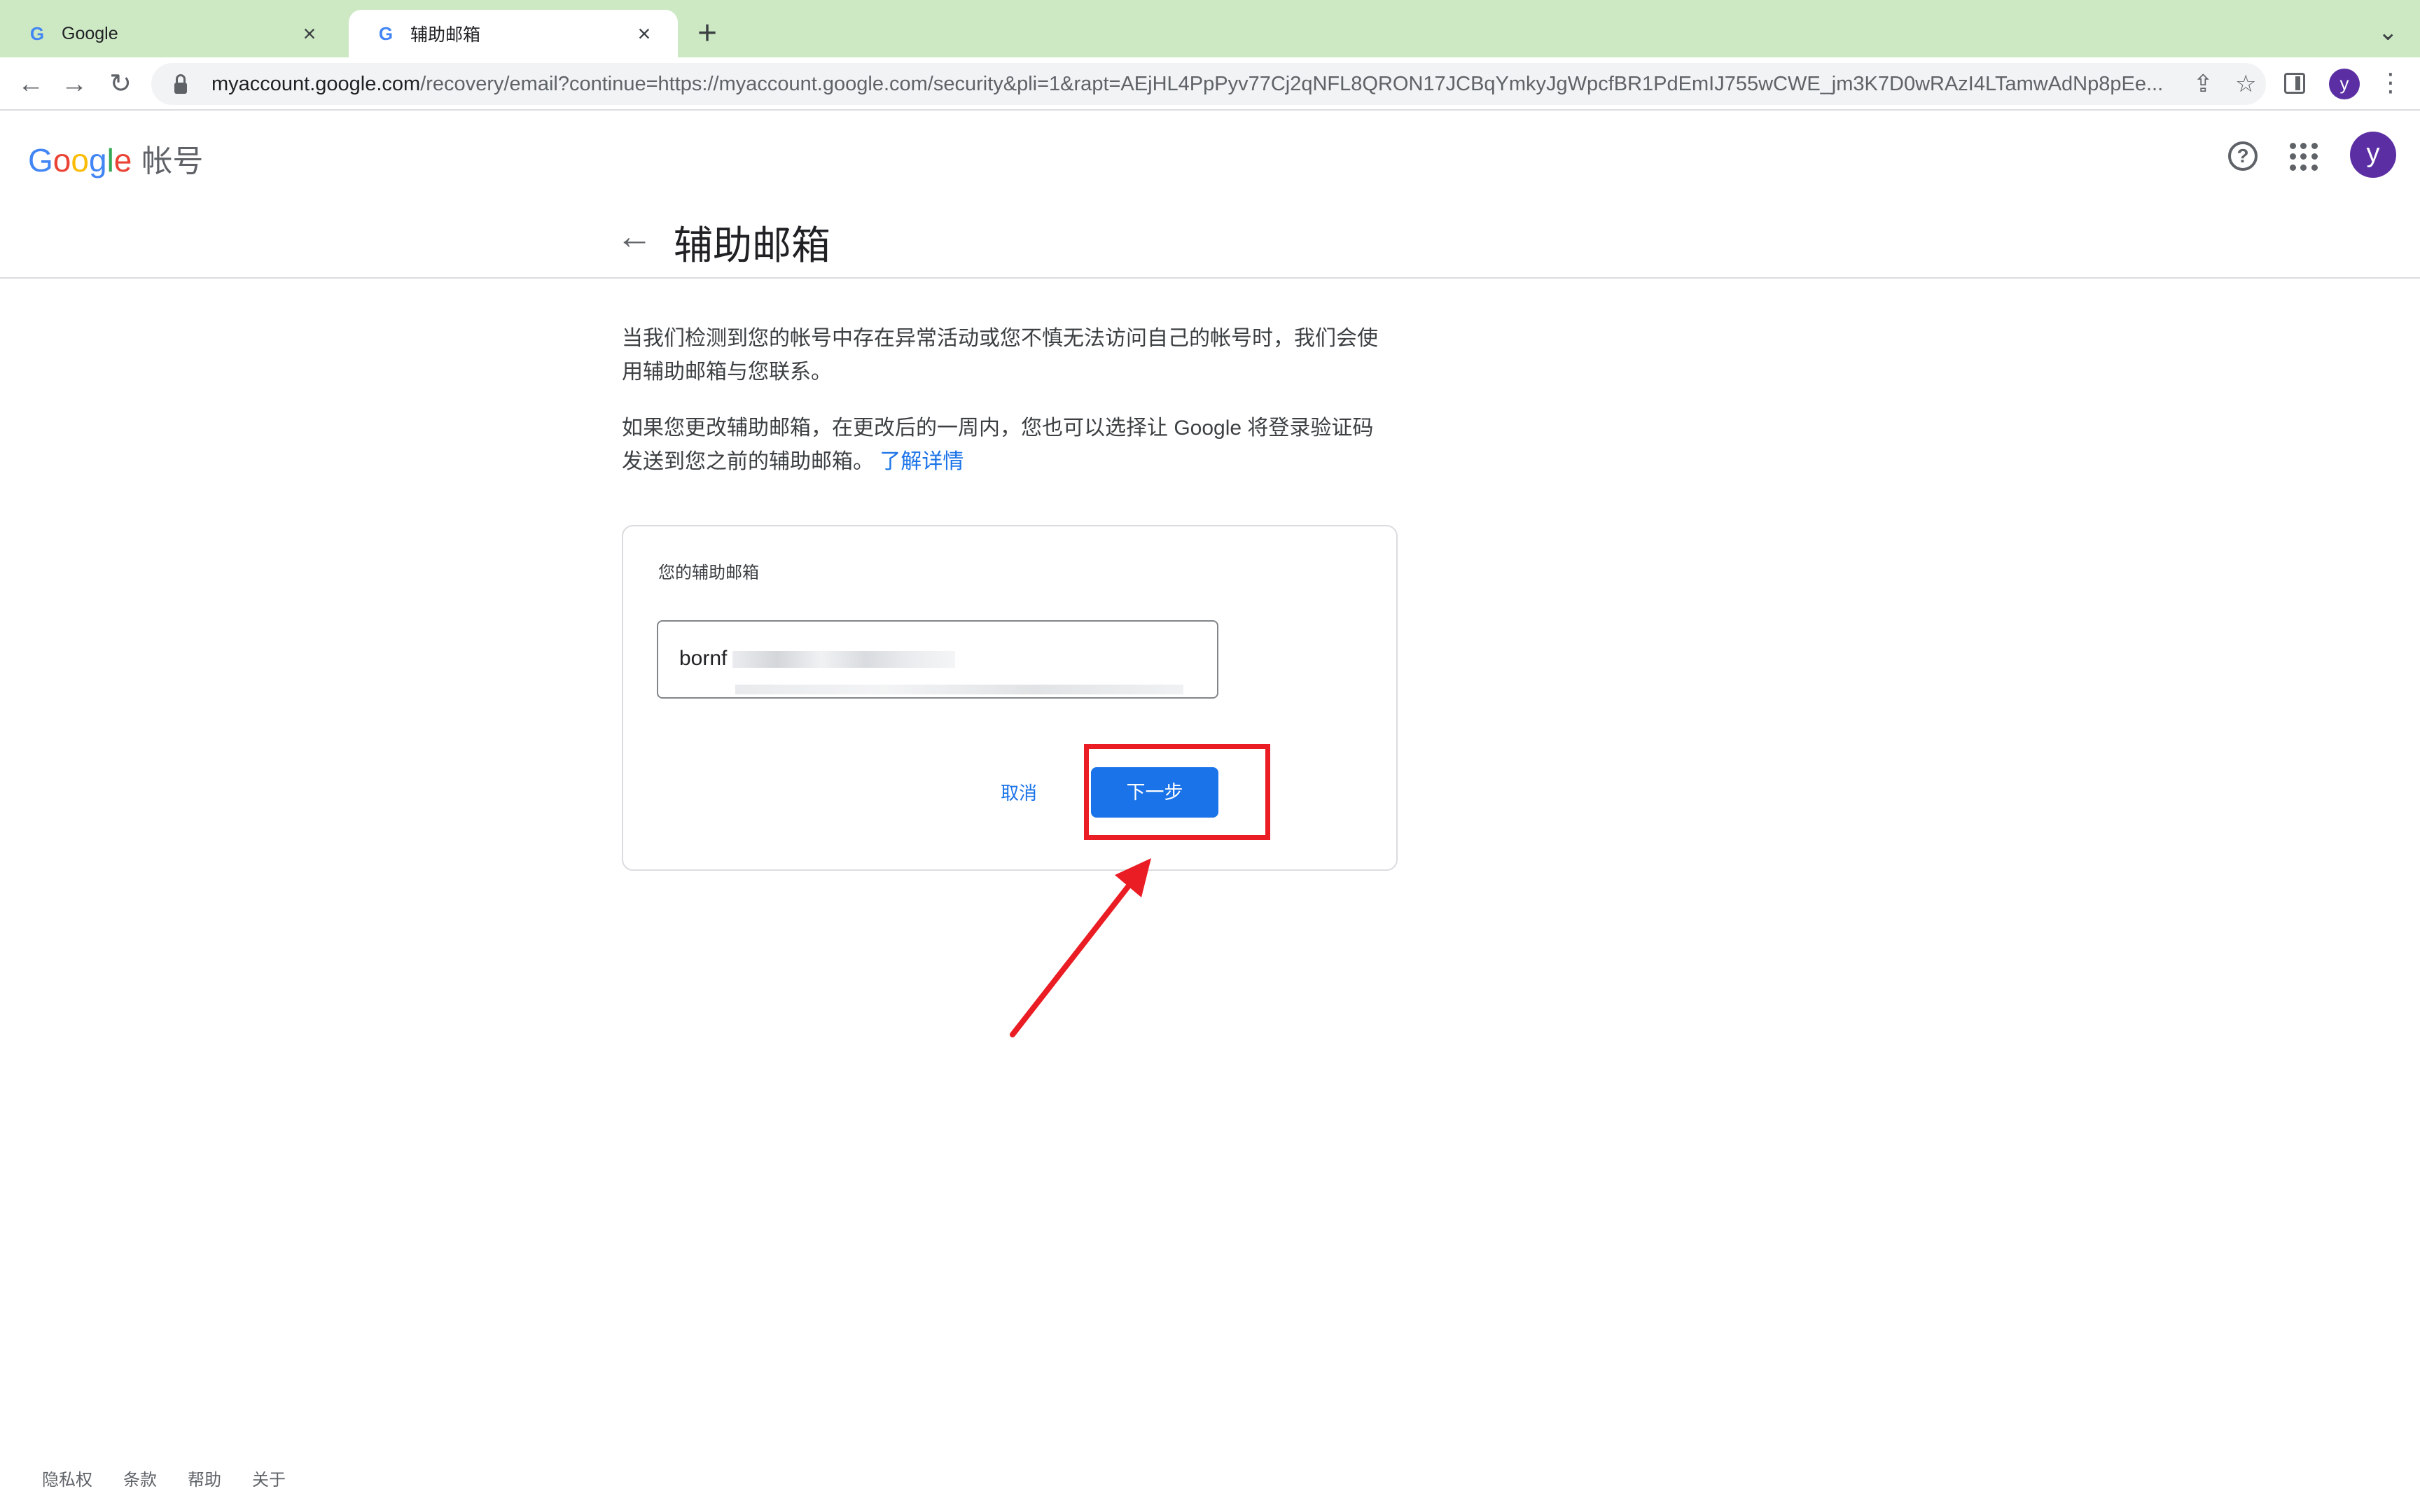  Describe the element at coordinates (2245, 84) in the screenshot. I see `bookmark-star-icon: ☆` at that location.